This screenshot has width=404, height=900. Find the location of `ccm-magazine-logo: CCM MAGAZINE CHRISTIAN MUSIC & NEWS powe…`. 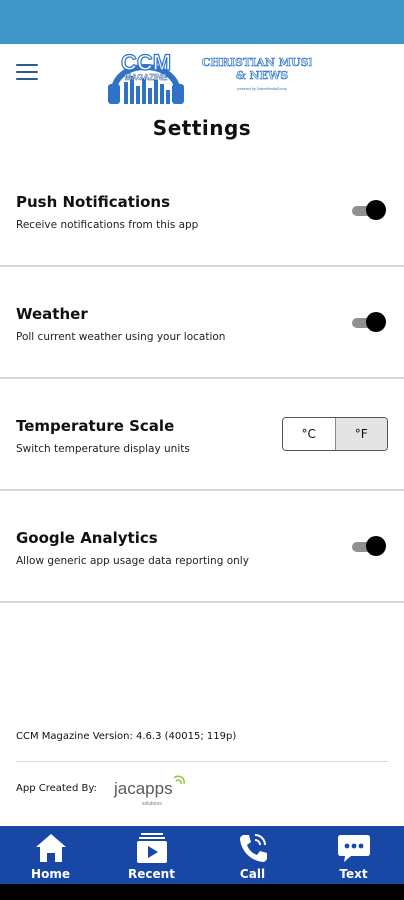

ccm-magazine-logo: CCM MAGAZINE CHRISTIAN MUSIC & NEWS powe… is located at coordinates (210, 76).